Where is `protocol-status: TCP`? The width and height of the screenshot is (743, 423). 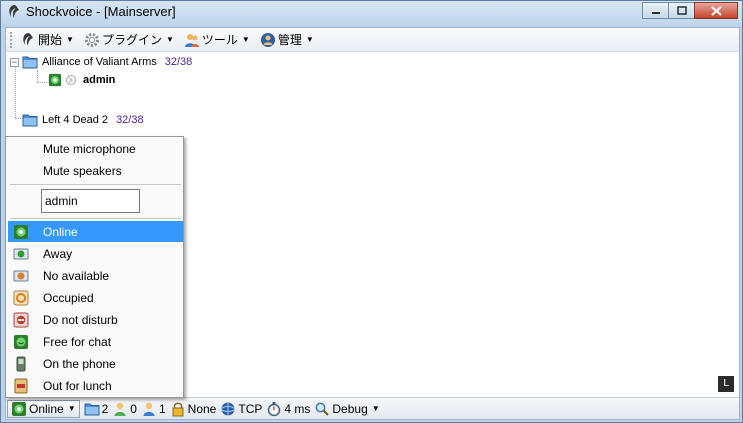
protocol-status: TCP is located at coordinates (241, 409).